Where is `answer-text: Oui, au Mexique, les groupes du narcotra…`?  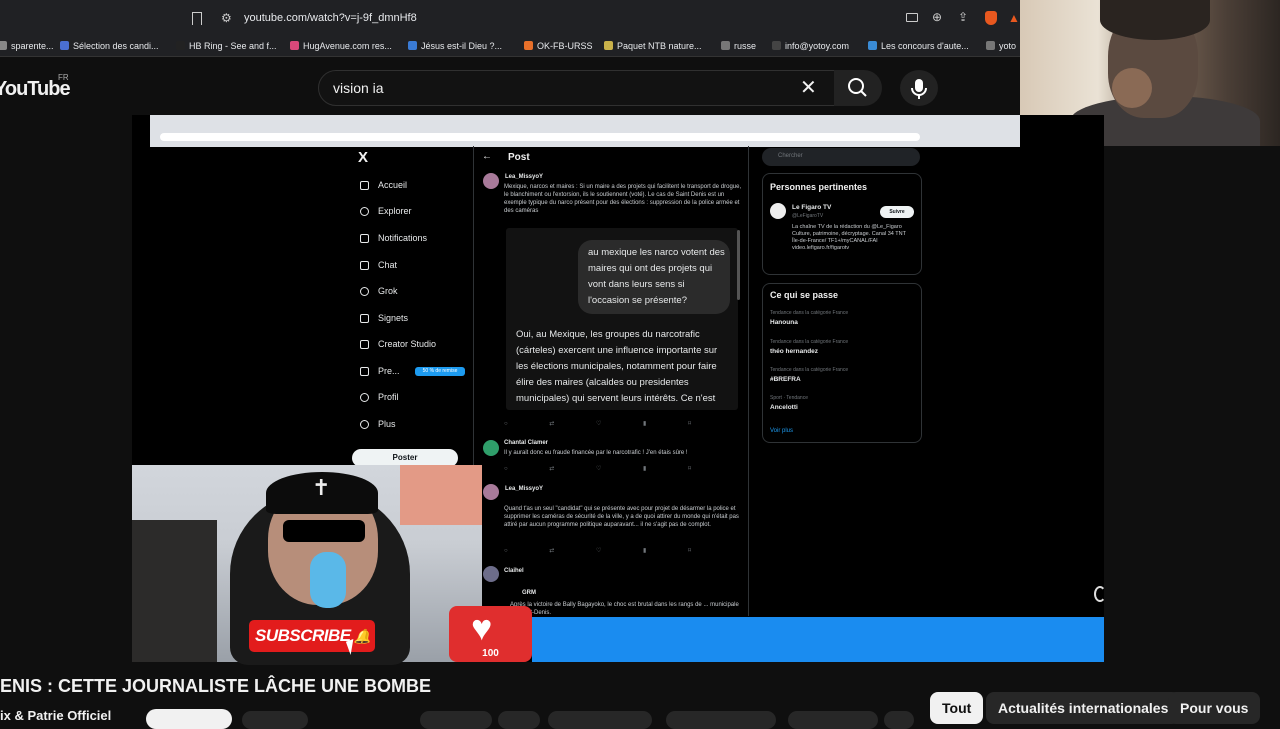
answer-text: Oui, au Mexique, les groupes du narcotra… is located at coordinates (617, 366).